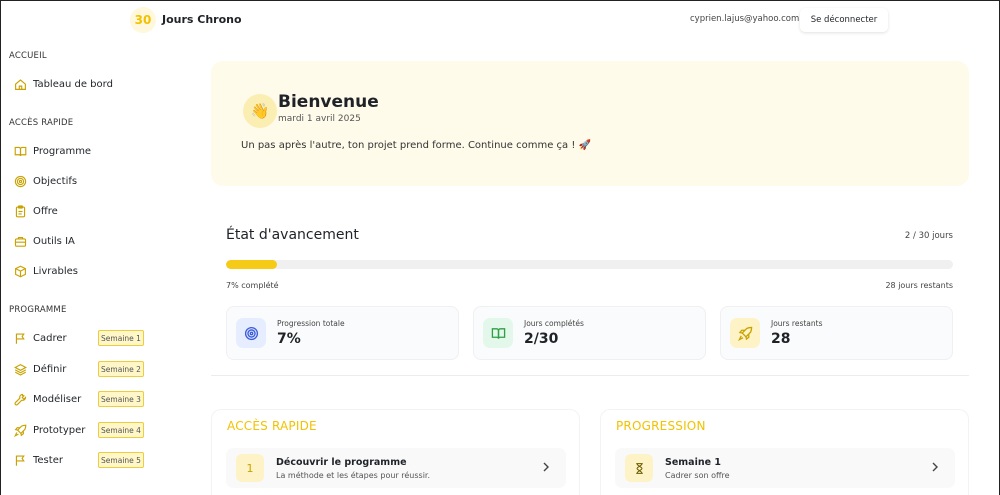 Image resolution: width=1000 pixels, height=495 pixels. I want to click on sidebar-item-label: Prototyper, so click(59, 430).